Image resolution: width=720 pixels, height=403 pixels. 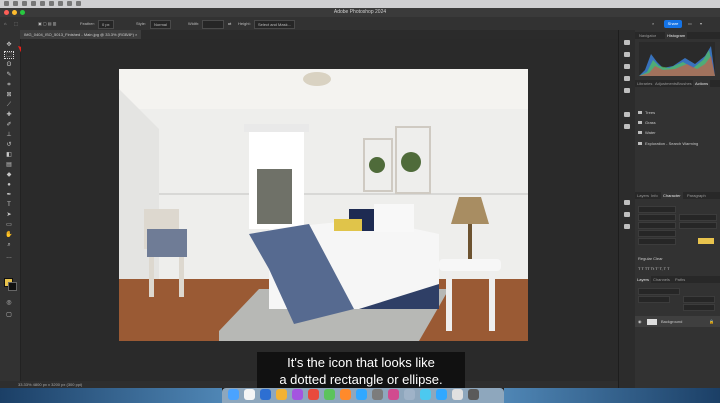 I want to click on tab-layers: Layers, so click(x=643, y=279).